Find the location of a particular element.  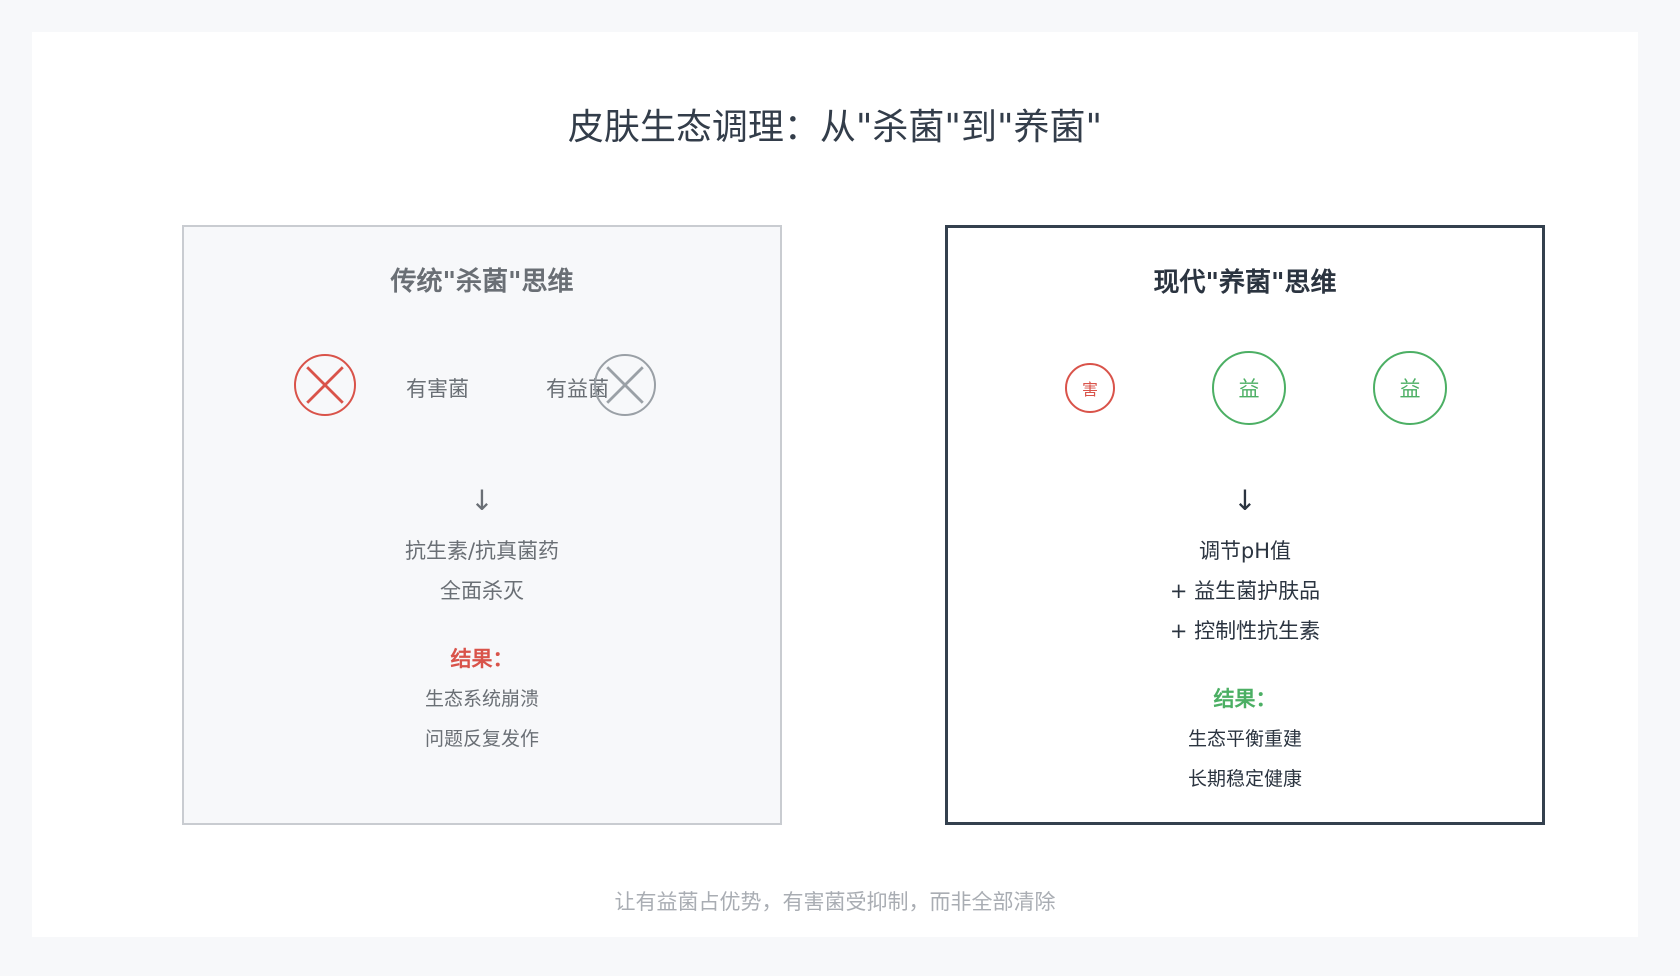

result-line-2: 长期稳定健康 is located at coordinates (1244, 779).